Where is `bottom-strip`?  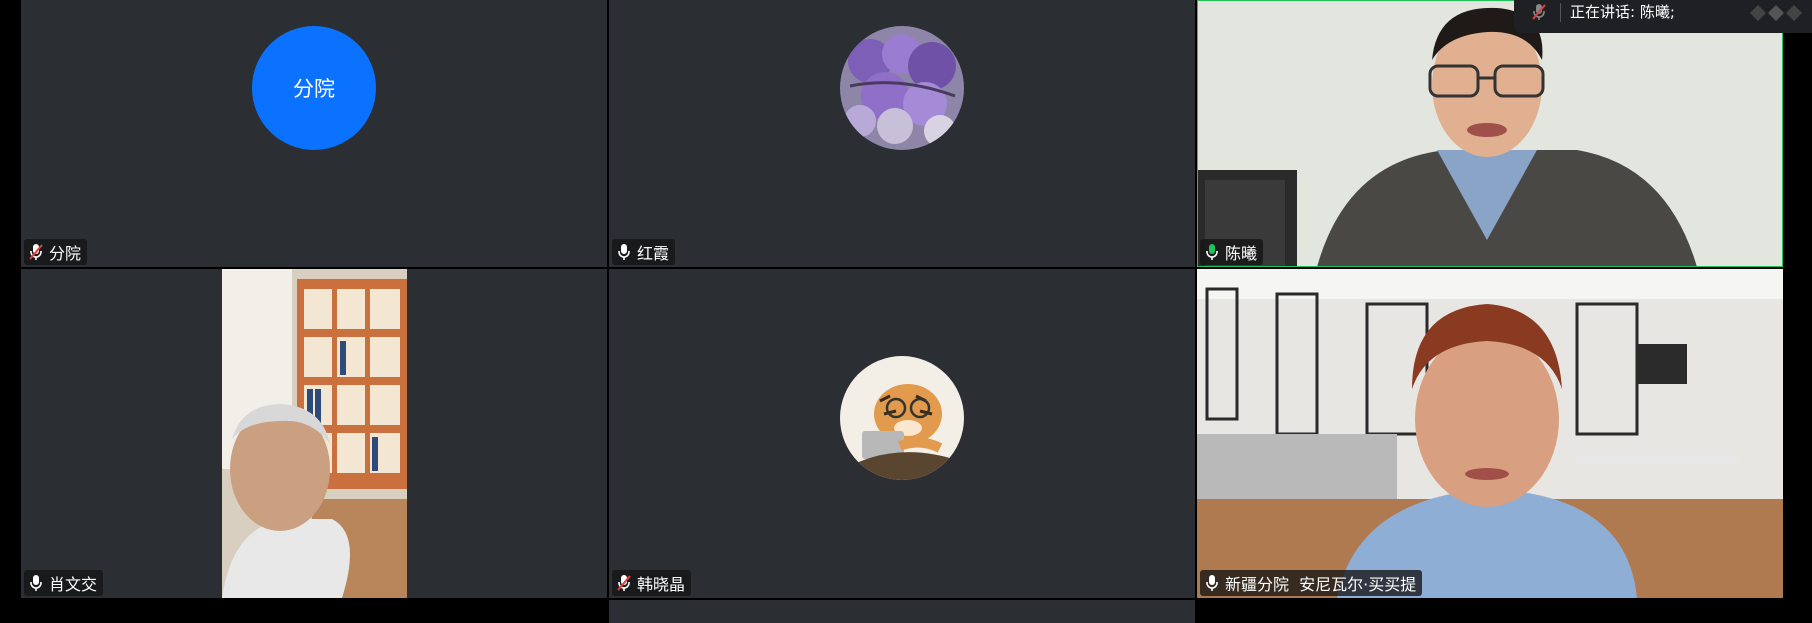 bottom-strip is located at coordinates (902, 611).